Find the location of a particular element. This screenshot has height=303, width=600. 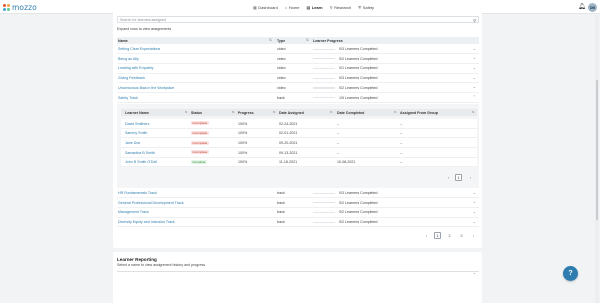

column-header-name: Name is located at coordinates (123, 41).